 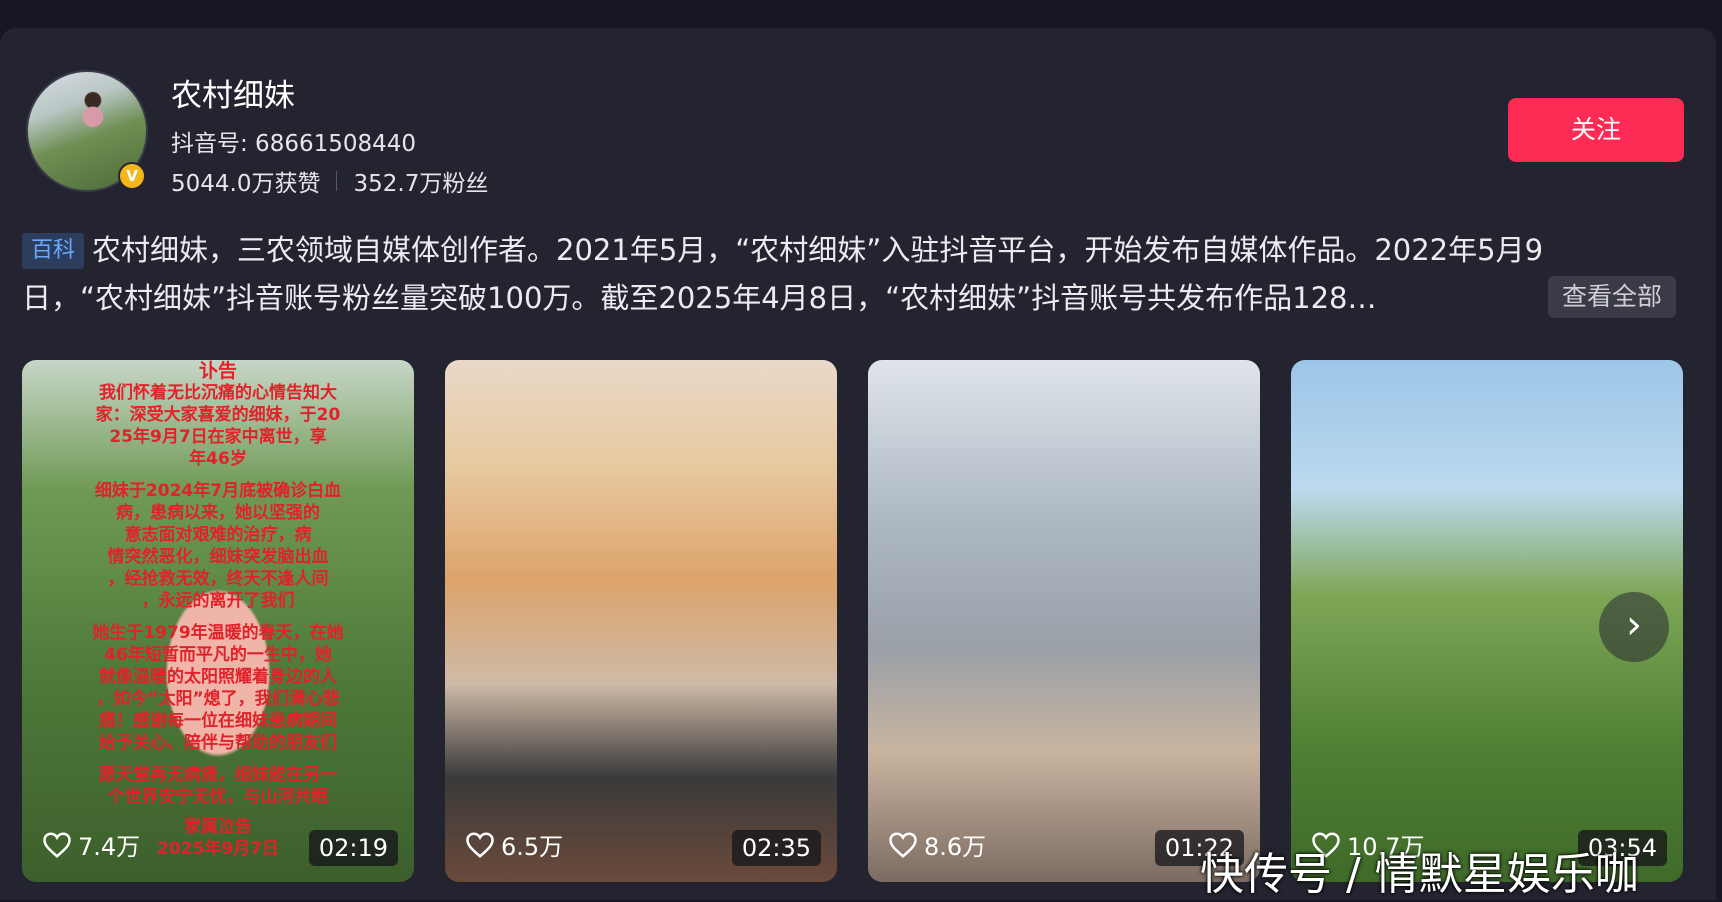 What do you see at coordinates (218, 655) in the screenshot?
I see `overlay-line: 46年短暂而平凡的一生中，她` at bounding box center [218, 655].